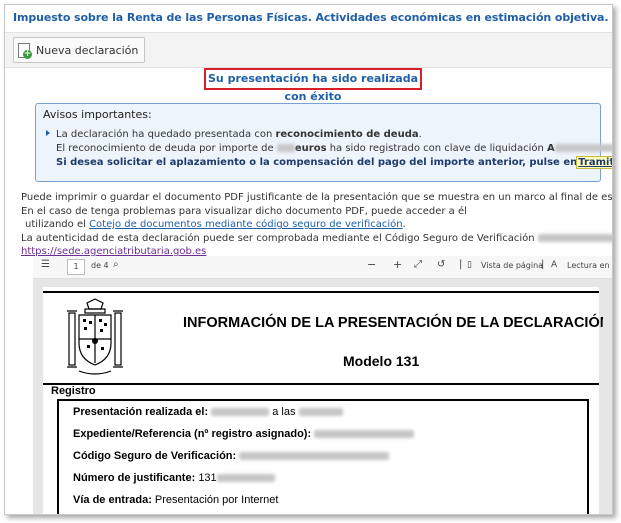 This screenshot has width=621, height=523. I want to click on coat-of-arms-icon, so click(95, 336).